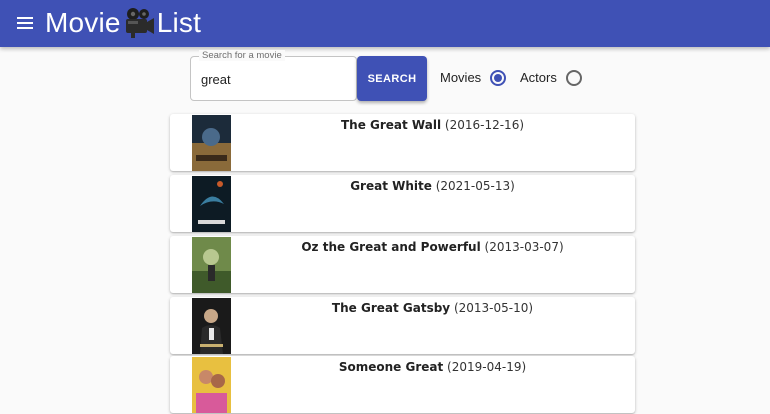 Image resolution: width=770 pixels, height=414 pixels. Describe the element at coordinates (475, 186) in the screenshot. I see `movie-release-date: (2021-05-13)` at that location.